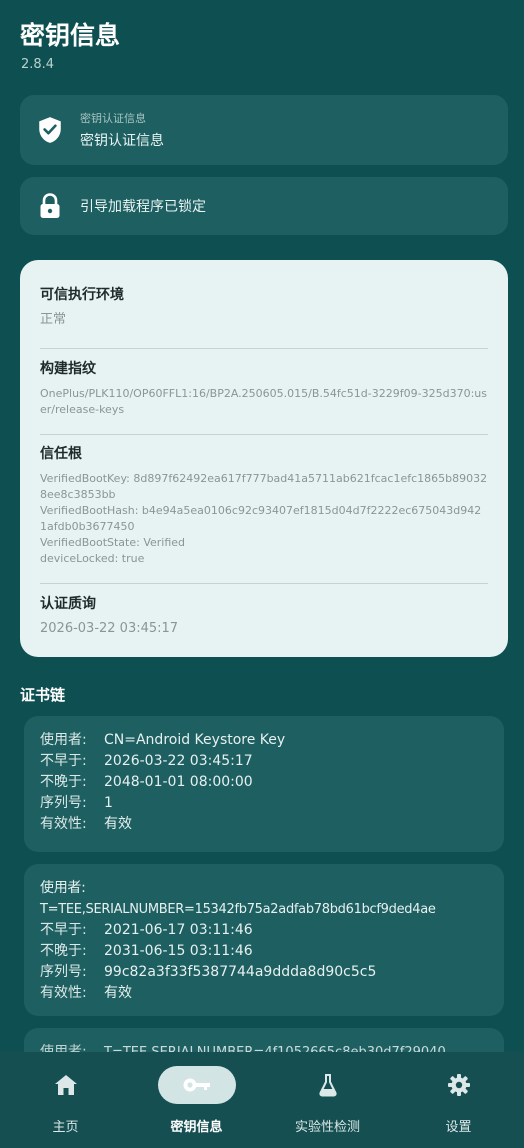  I want to click on flask-icon, so click(328, 1085).